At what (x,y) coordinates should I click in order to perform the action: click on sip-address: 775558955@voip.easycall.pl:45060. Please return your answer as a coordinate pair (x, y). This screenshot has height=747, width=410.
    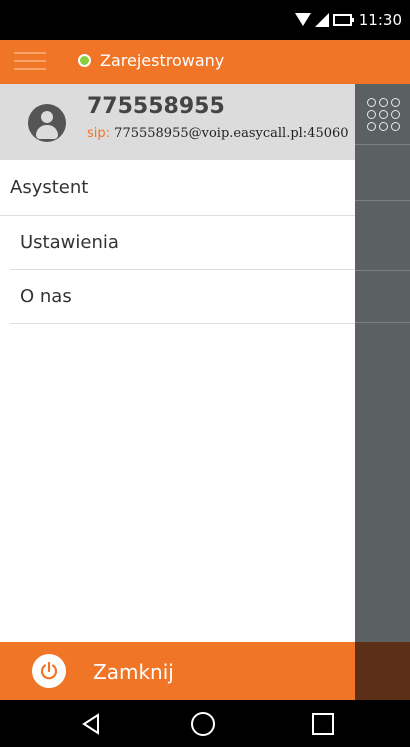
    Looking at the image, I should click on (231, 133).